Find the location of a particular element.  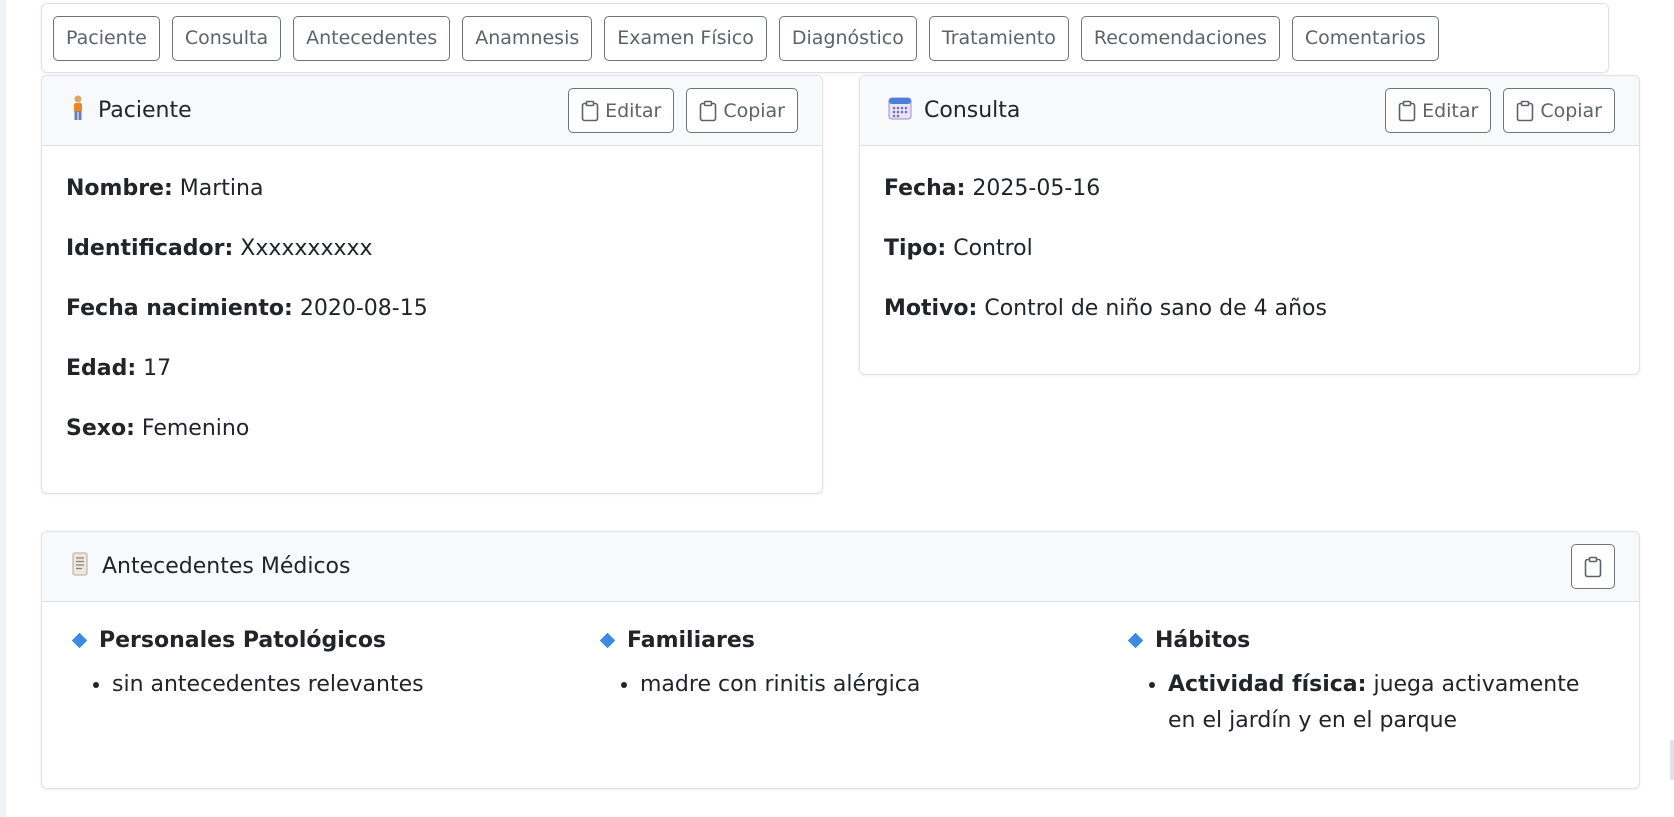

antecedentes-title: Antecedentes Médicos is located at coordinates (210, 567).